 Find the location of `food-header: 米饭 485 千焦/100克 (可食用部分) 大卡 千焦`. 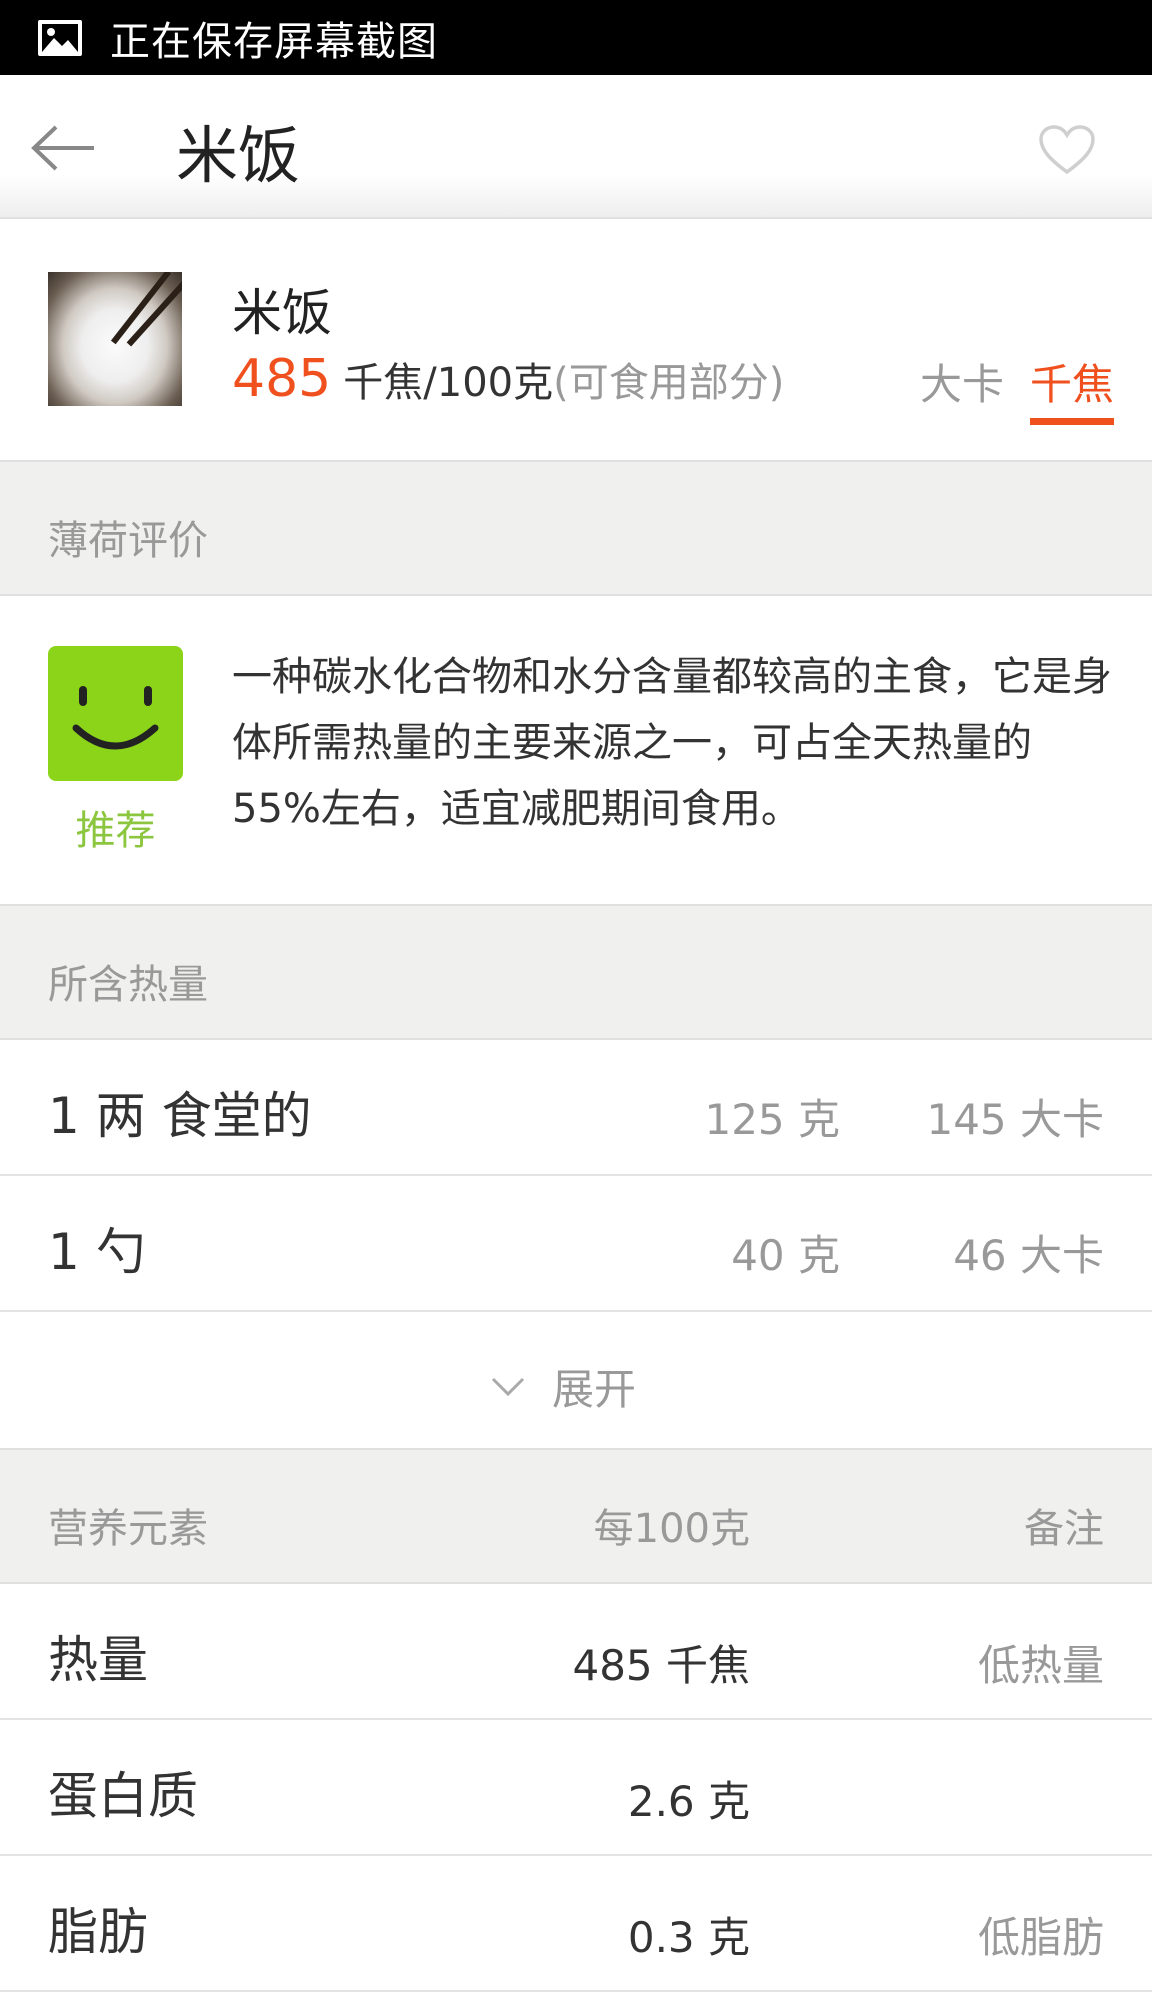

food-header: 米饭 485 千焦/100克 (可食用部分) 大卡 千焦 is located at coordinates (576, 339).